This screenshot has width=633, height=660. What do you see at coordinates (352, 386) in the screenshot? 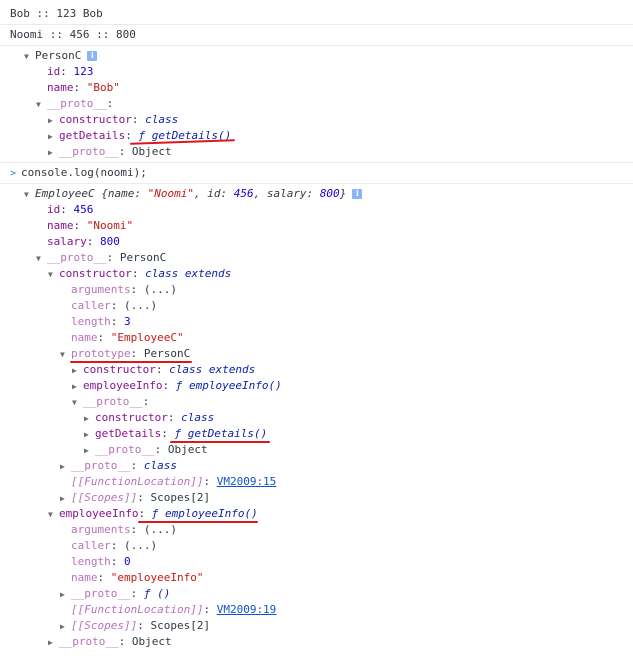
I see `tree-row-prototype-employeeinfo: ▶ employeeInfo: ƒ employeeInfo()` at bounding box center [352, 386].